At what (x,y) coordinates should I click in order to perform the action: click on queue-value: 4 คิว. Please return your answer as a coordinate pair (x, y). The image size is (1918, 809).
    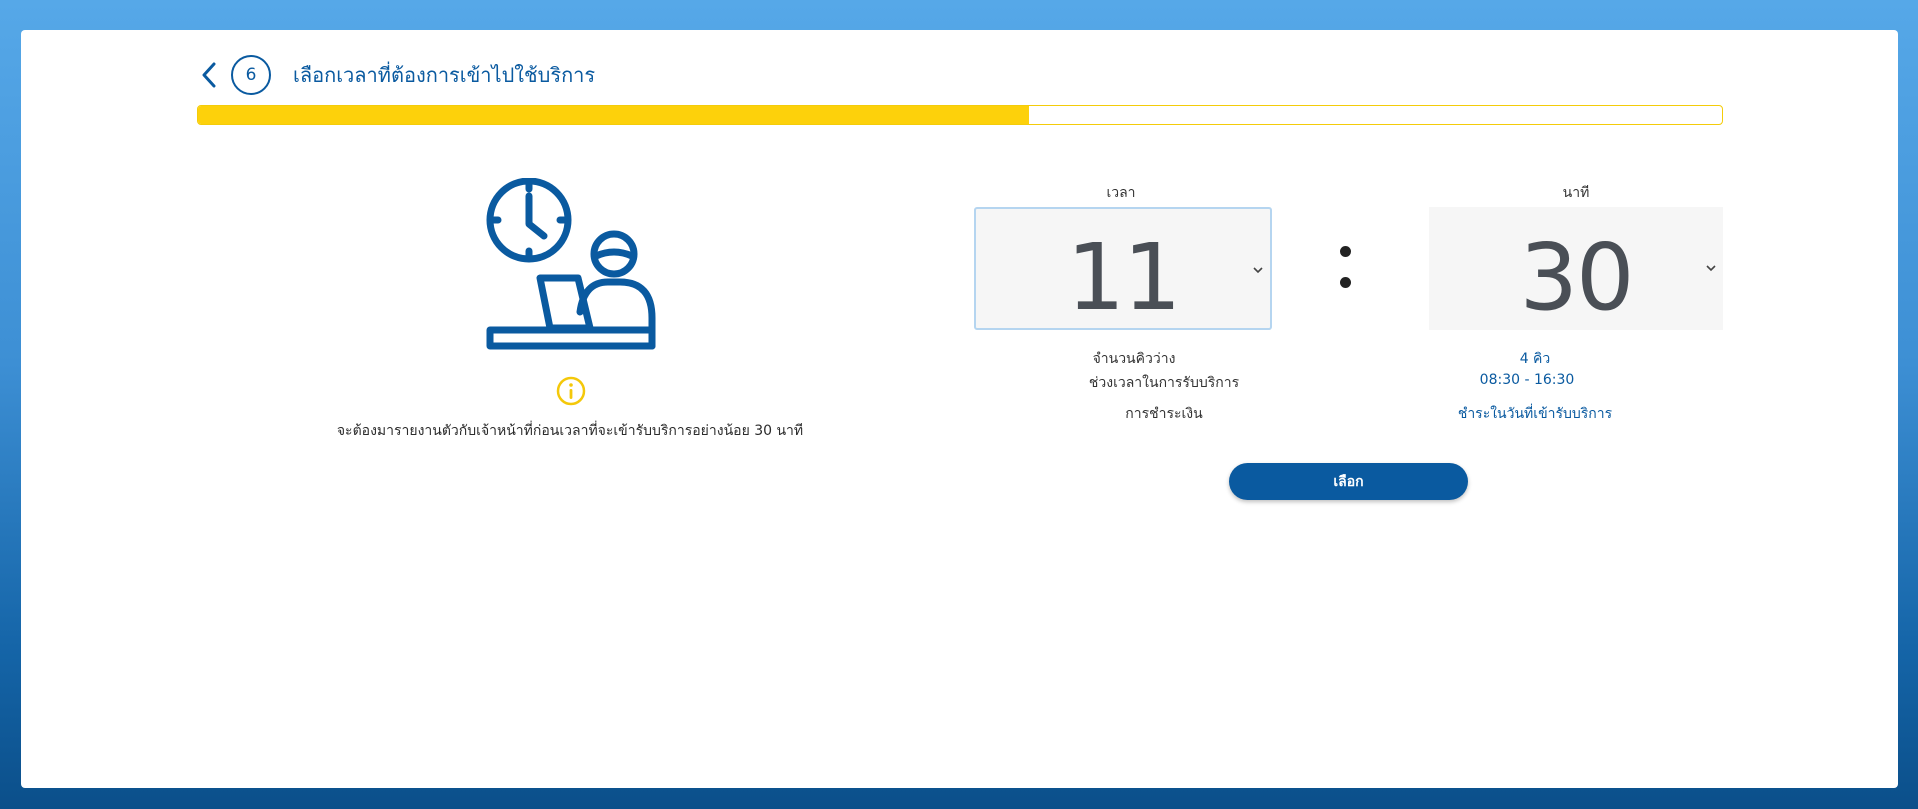
    Looking at the image, I should click on (1535, 359).